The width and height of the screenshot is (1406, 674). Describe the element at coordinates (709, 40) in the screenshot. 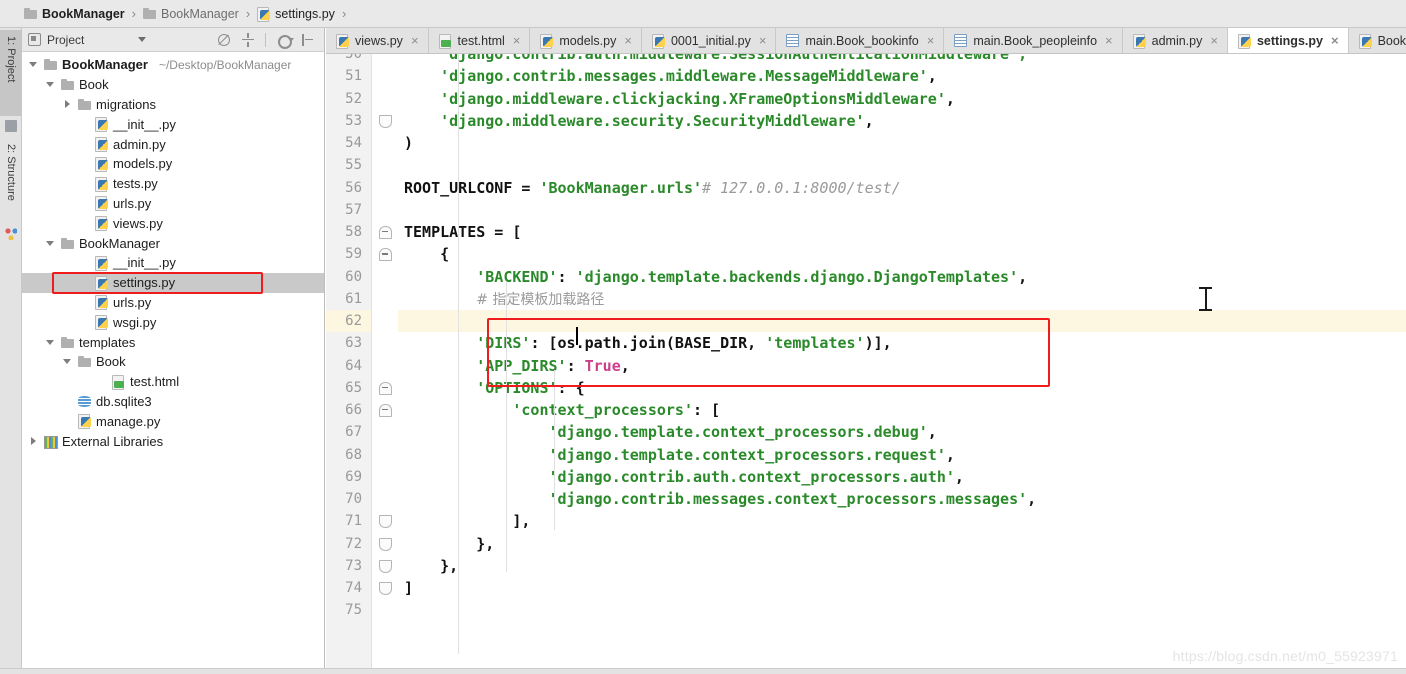

I see `editor-tab-0001-initial-py: 0001_initial.py ×` at that location.